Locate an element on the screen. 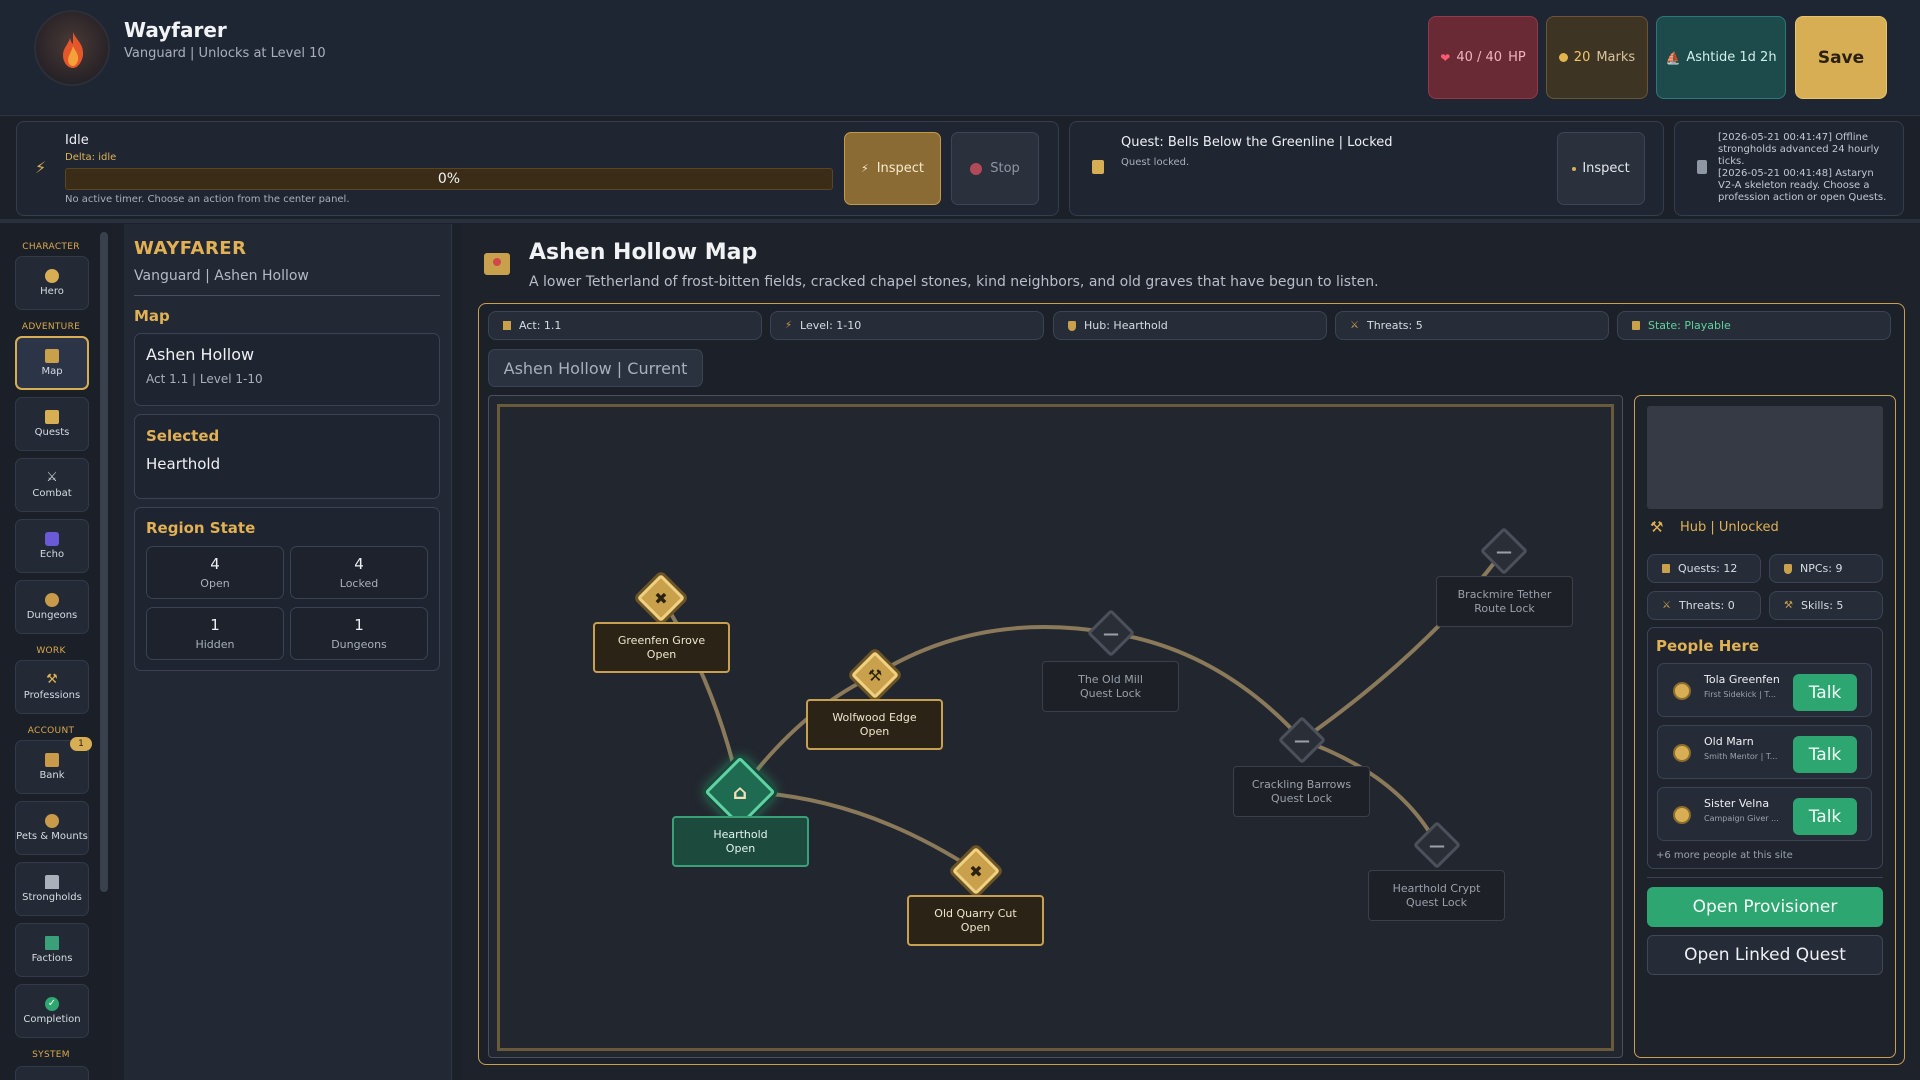 The width and height of the screenshot is (1920, 1080). map-node-label: Brackmire Tether Route Lock is located at coordinates (1504, 601).